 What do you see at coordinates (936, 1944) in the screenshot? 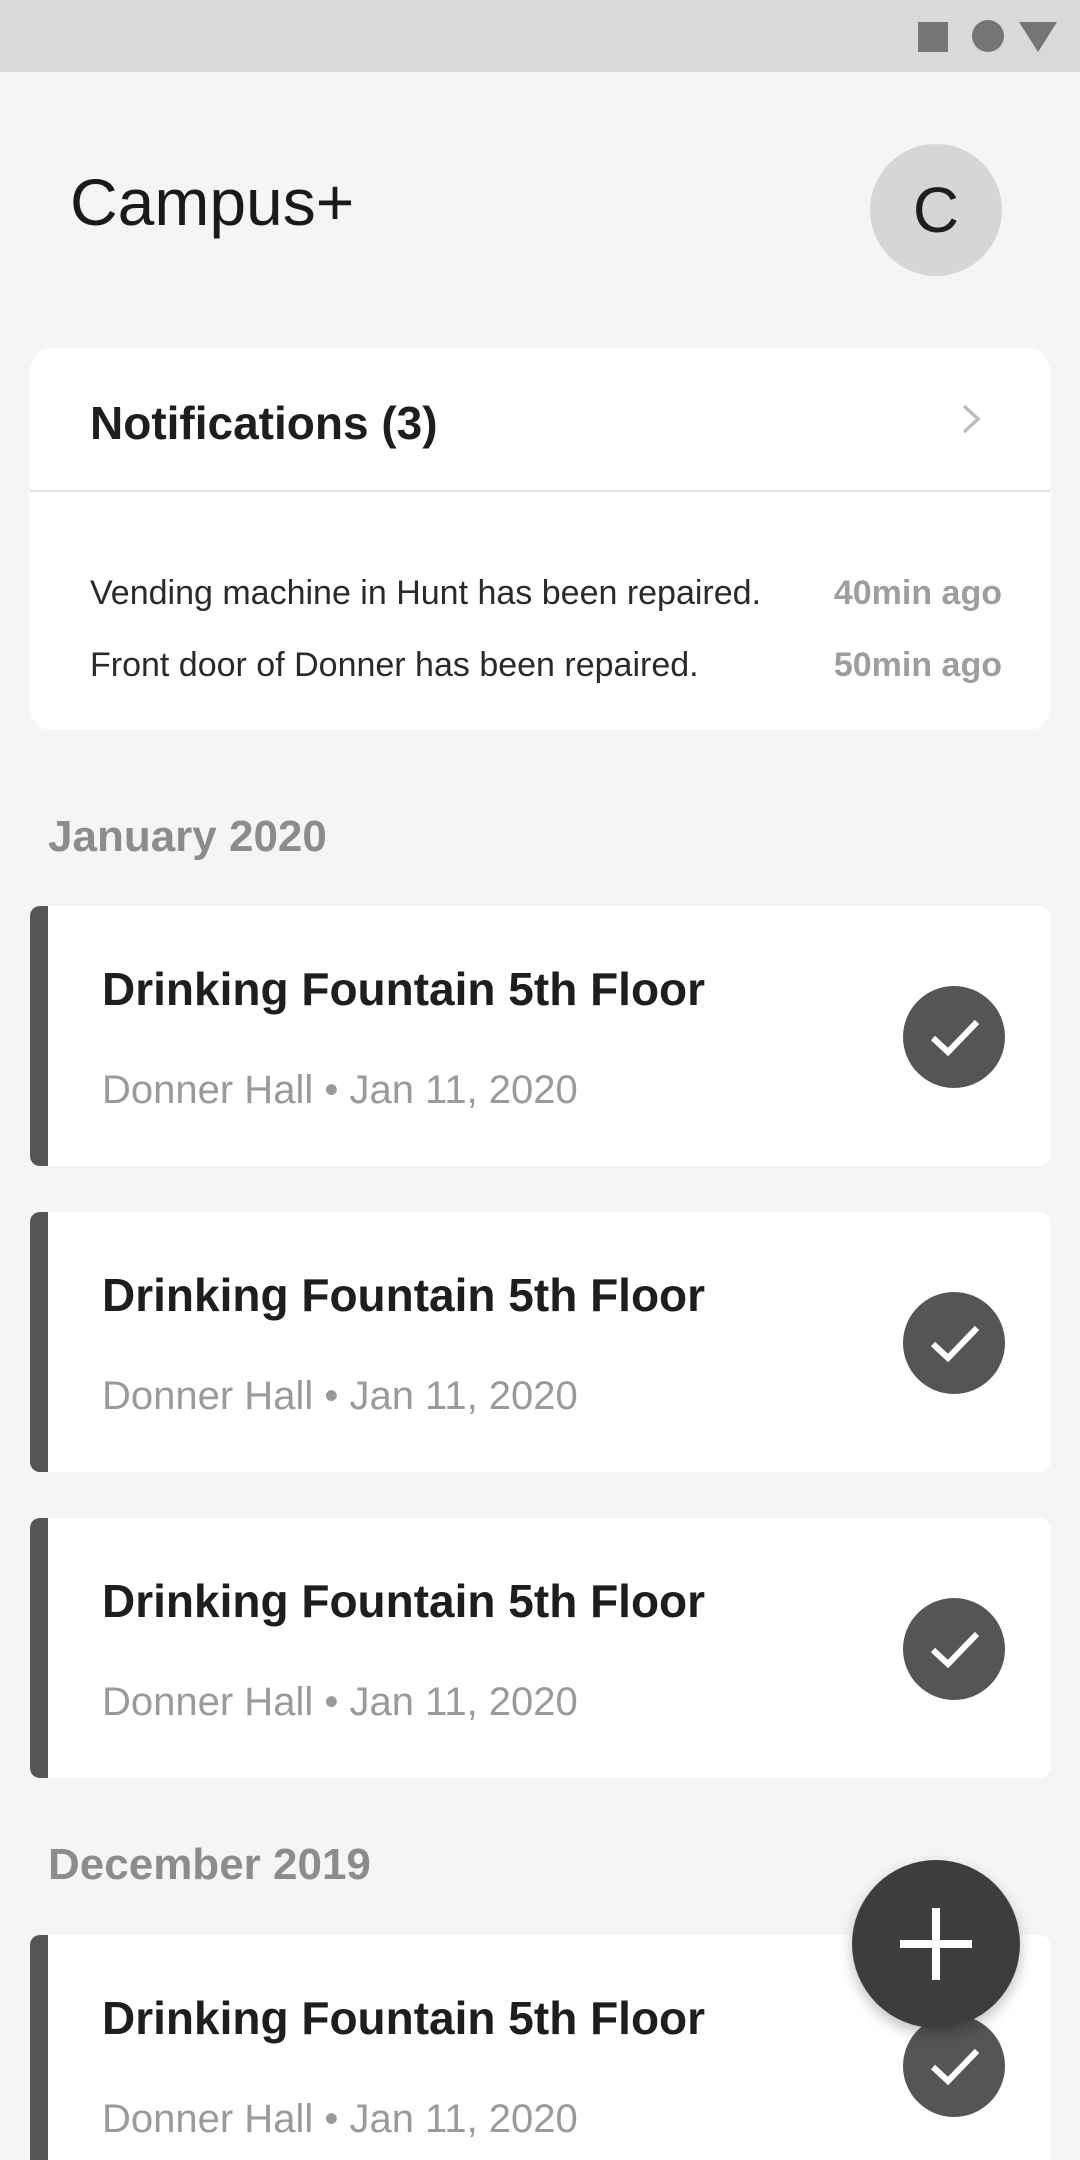
I see `add-report-button` at bounding box center [936, 1944].